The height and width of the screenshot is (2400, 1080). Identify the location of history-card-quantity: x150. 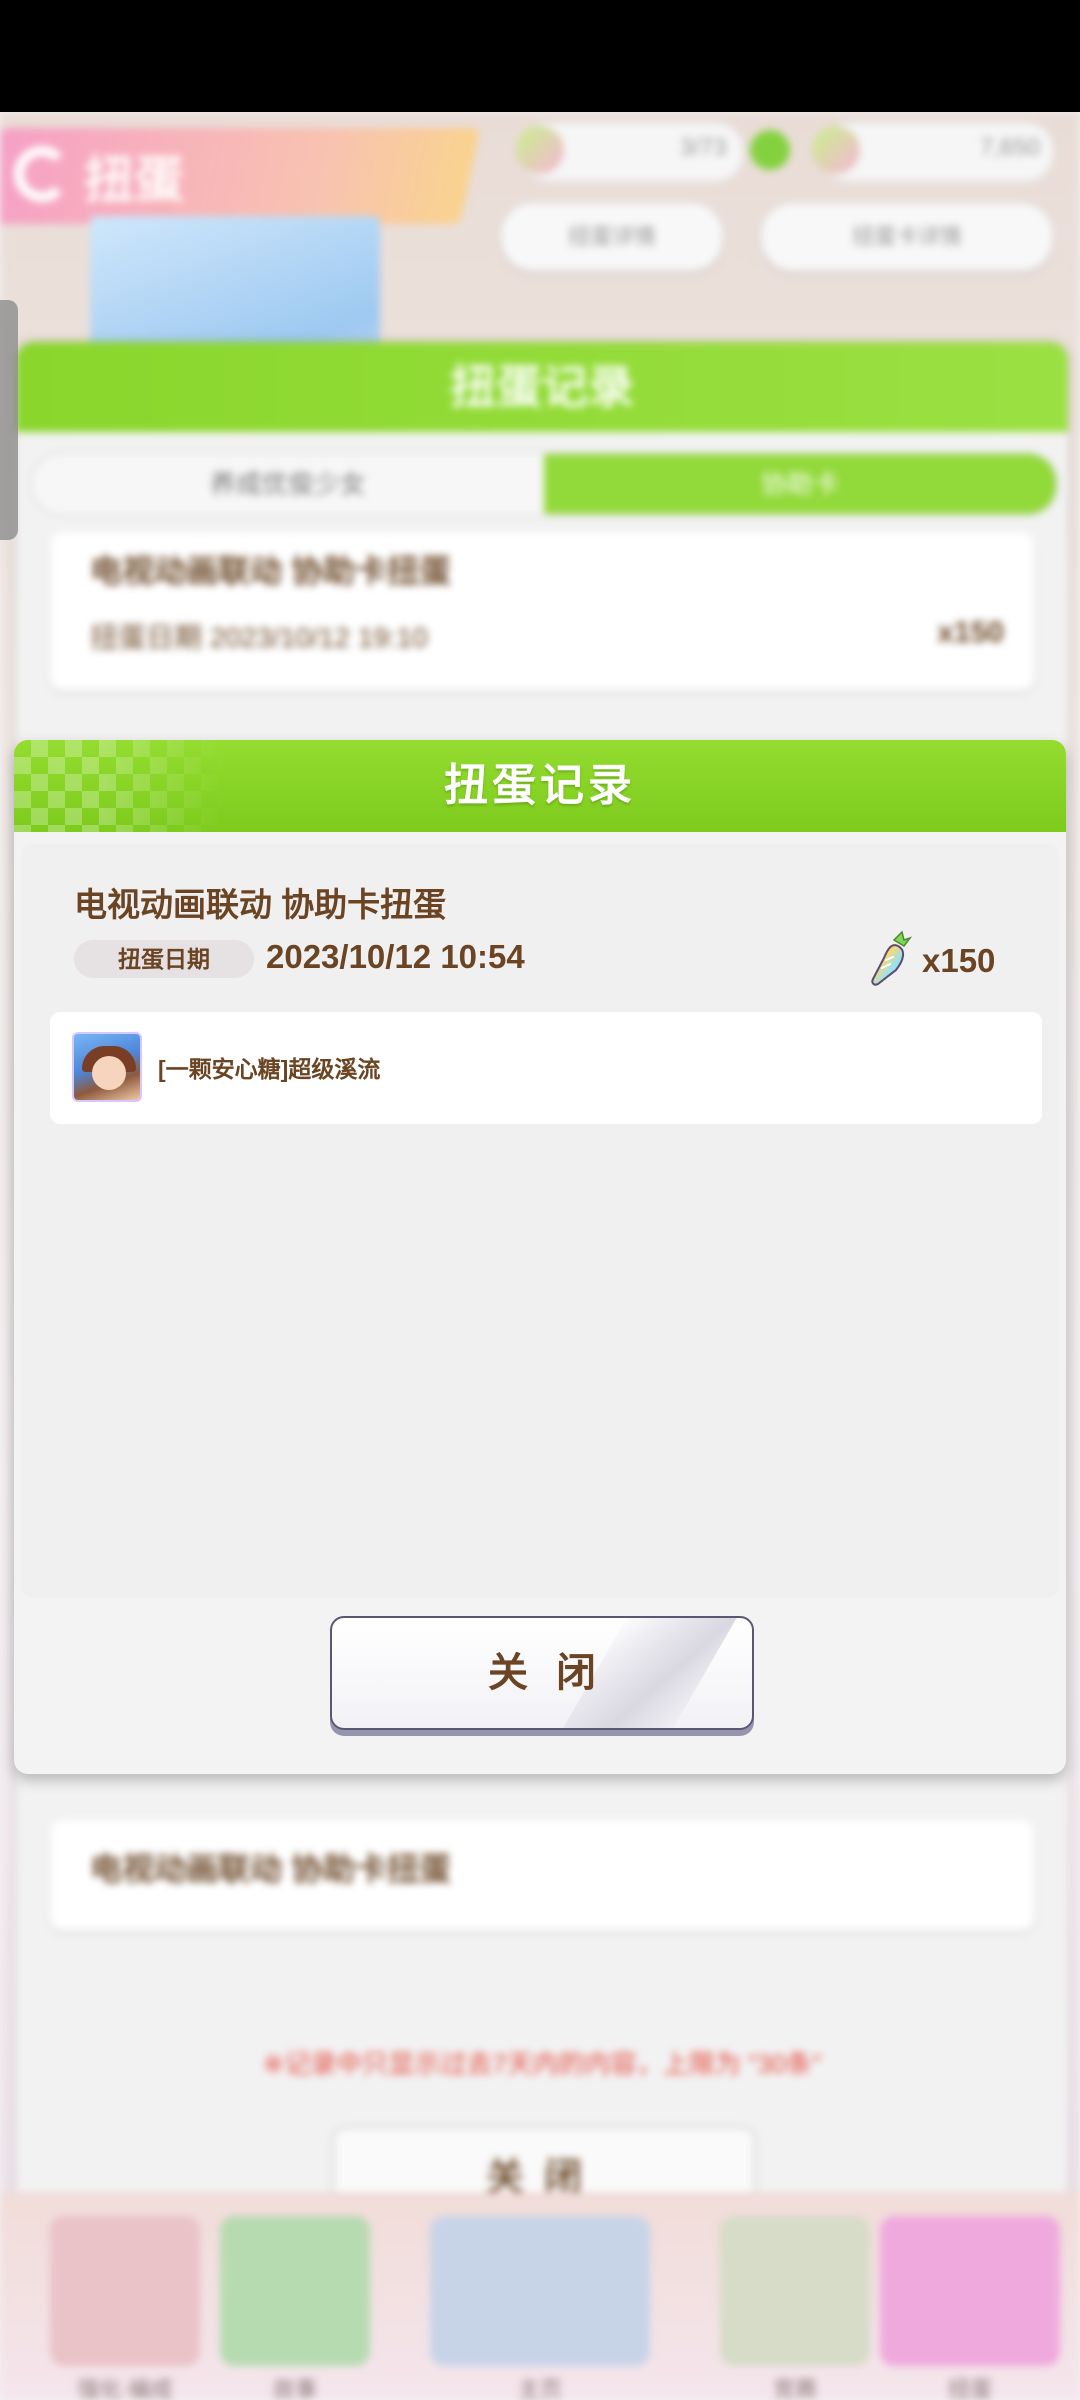
(970, 632).